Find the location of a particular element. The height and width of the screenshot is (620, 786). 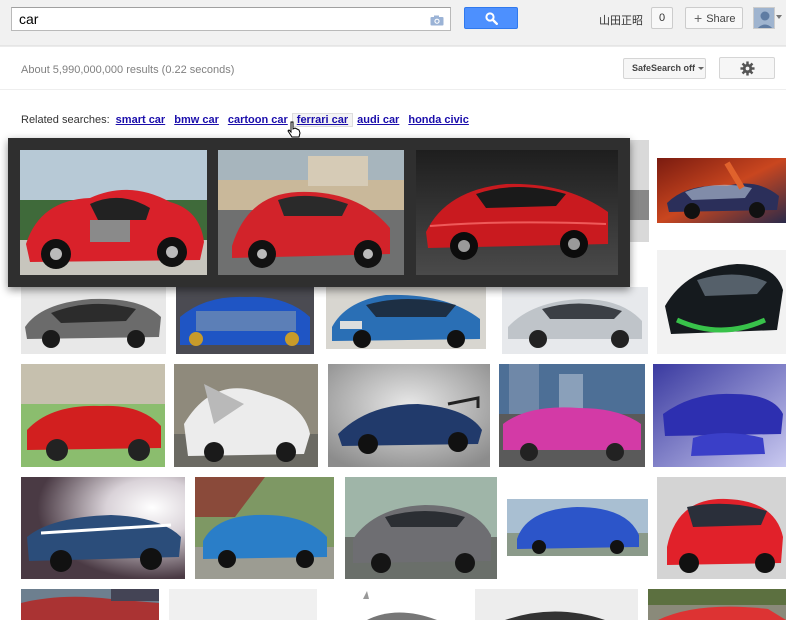

share-button: + Share is located at coordinates (714, 18).